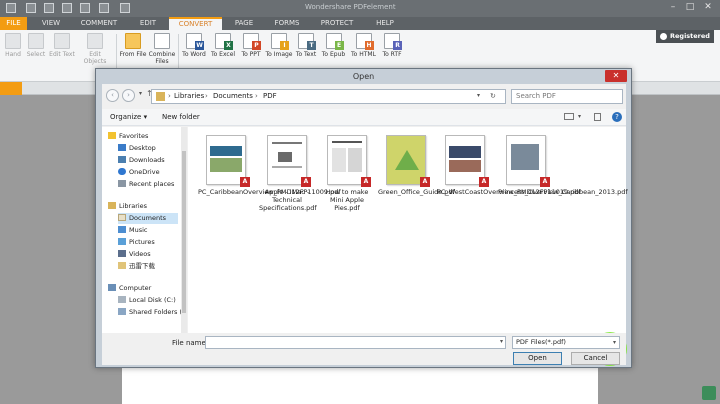  Describe the element at coordinates (287, 23) in the screenshot. I see `tab-forms: FORMS` at that location.